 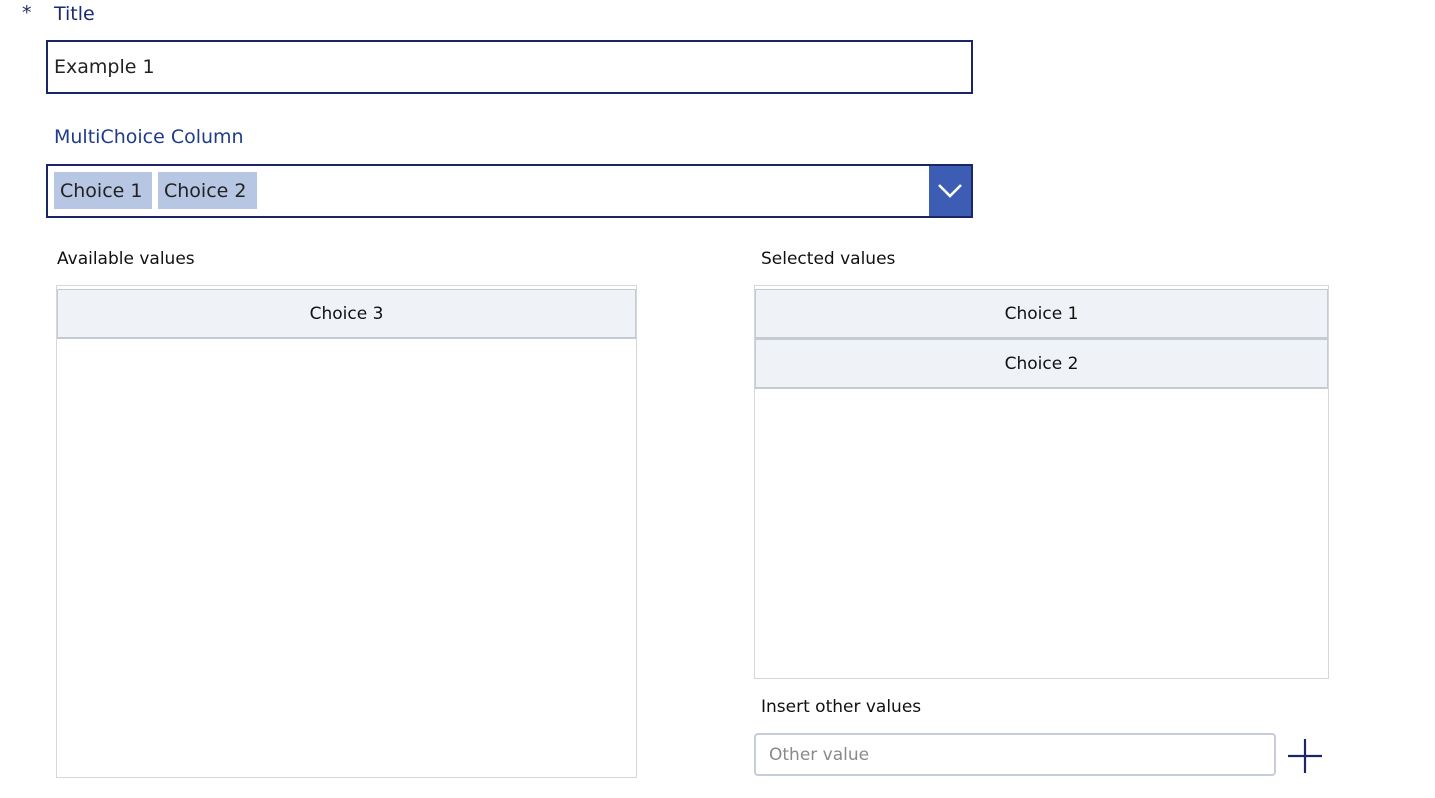 I want to click on title-label: Title, so click(x=74, y=14).